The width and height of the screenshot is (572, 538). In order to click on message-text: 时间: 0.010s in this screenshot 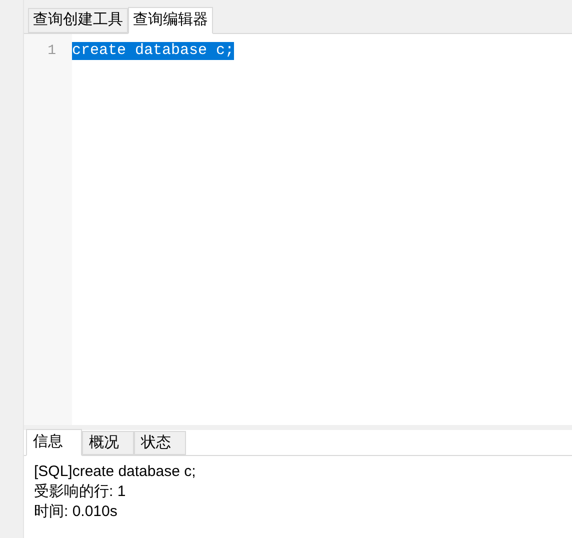, I will do `click(76, 512)`.